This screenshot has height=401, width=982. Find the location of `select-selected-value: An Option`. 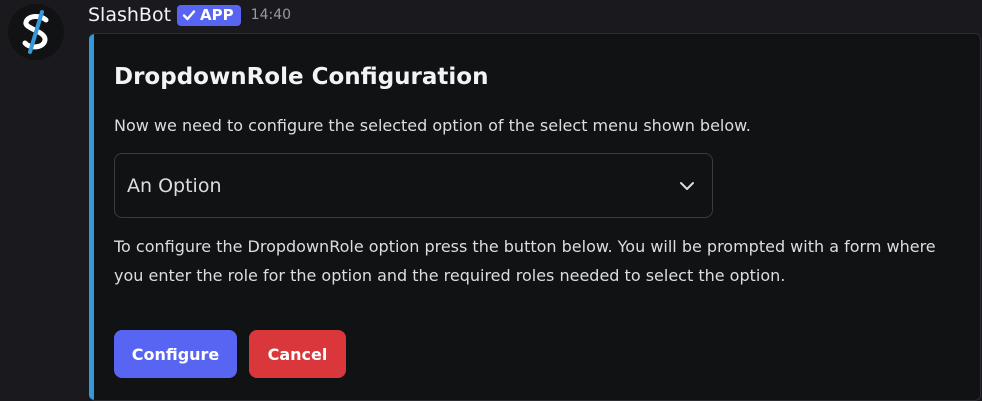

select-selected-value: An Option is located at coordinates (174, 185).